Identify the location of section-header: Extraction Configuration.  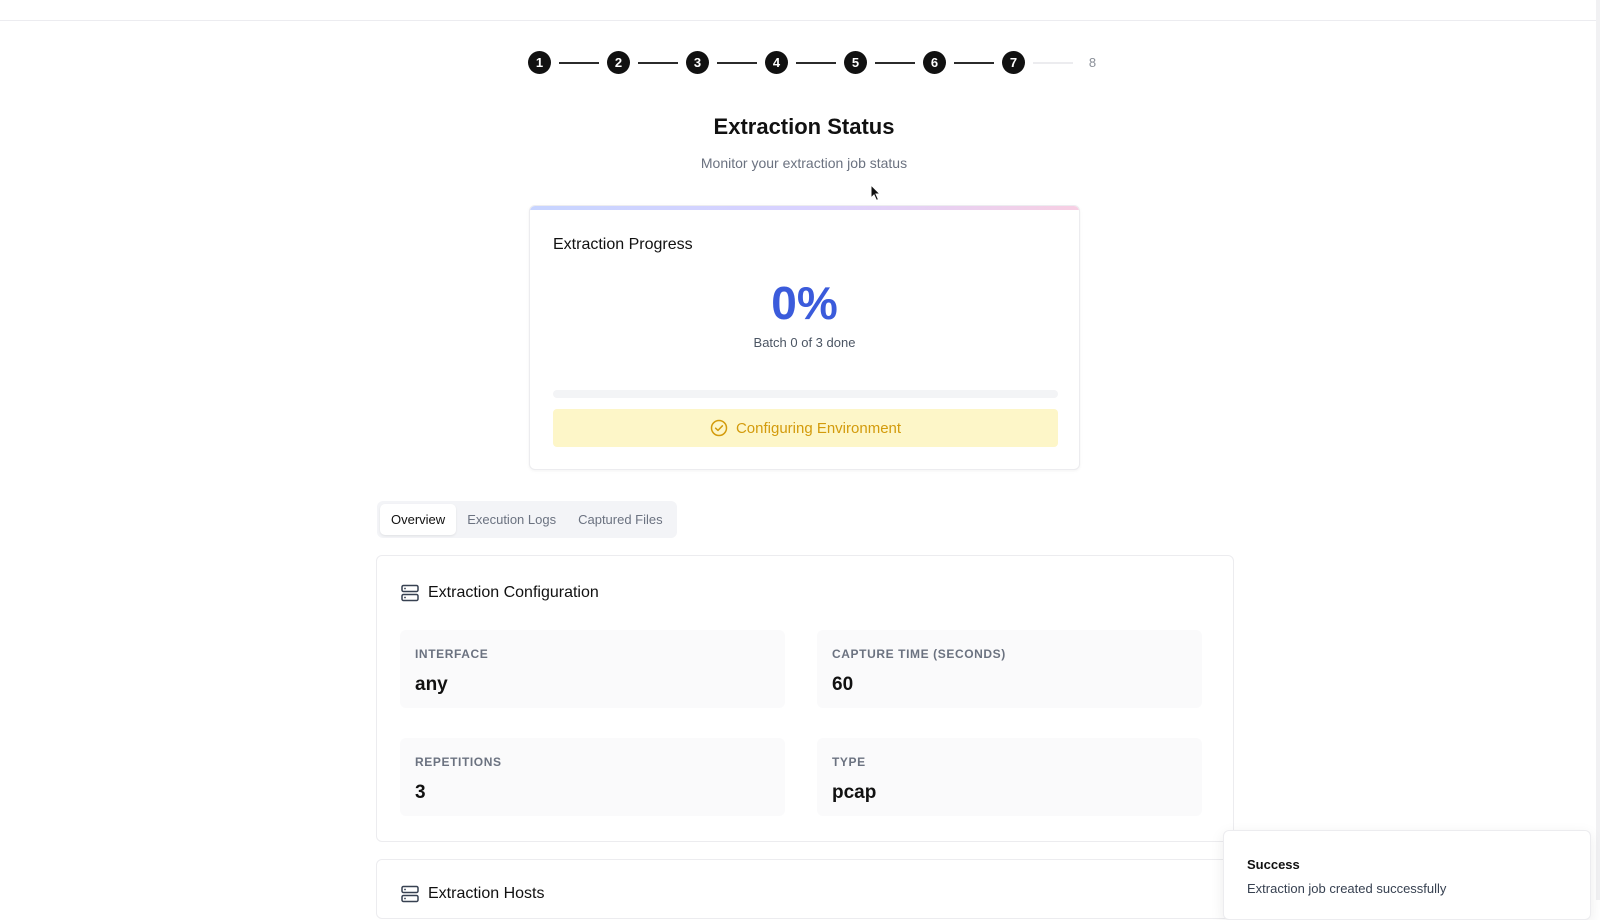
(499, 593).